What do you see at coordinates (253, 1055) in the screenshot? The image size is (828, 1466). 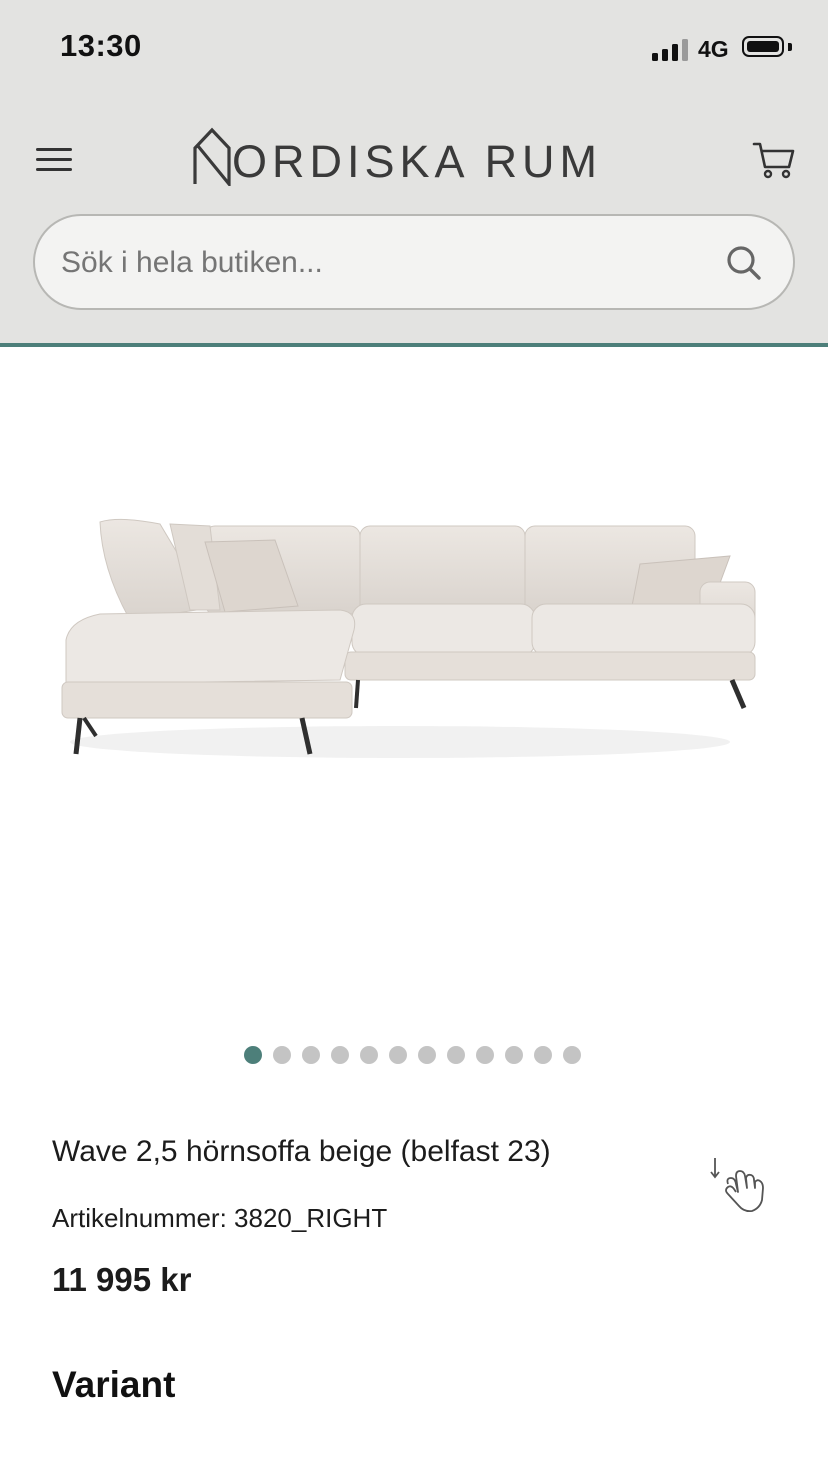 I see `carousel-dot-active` at bounding box center [253, 1055].